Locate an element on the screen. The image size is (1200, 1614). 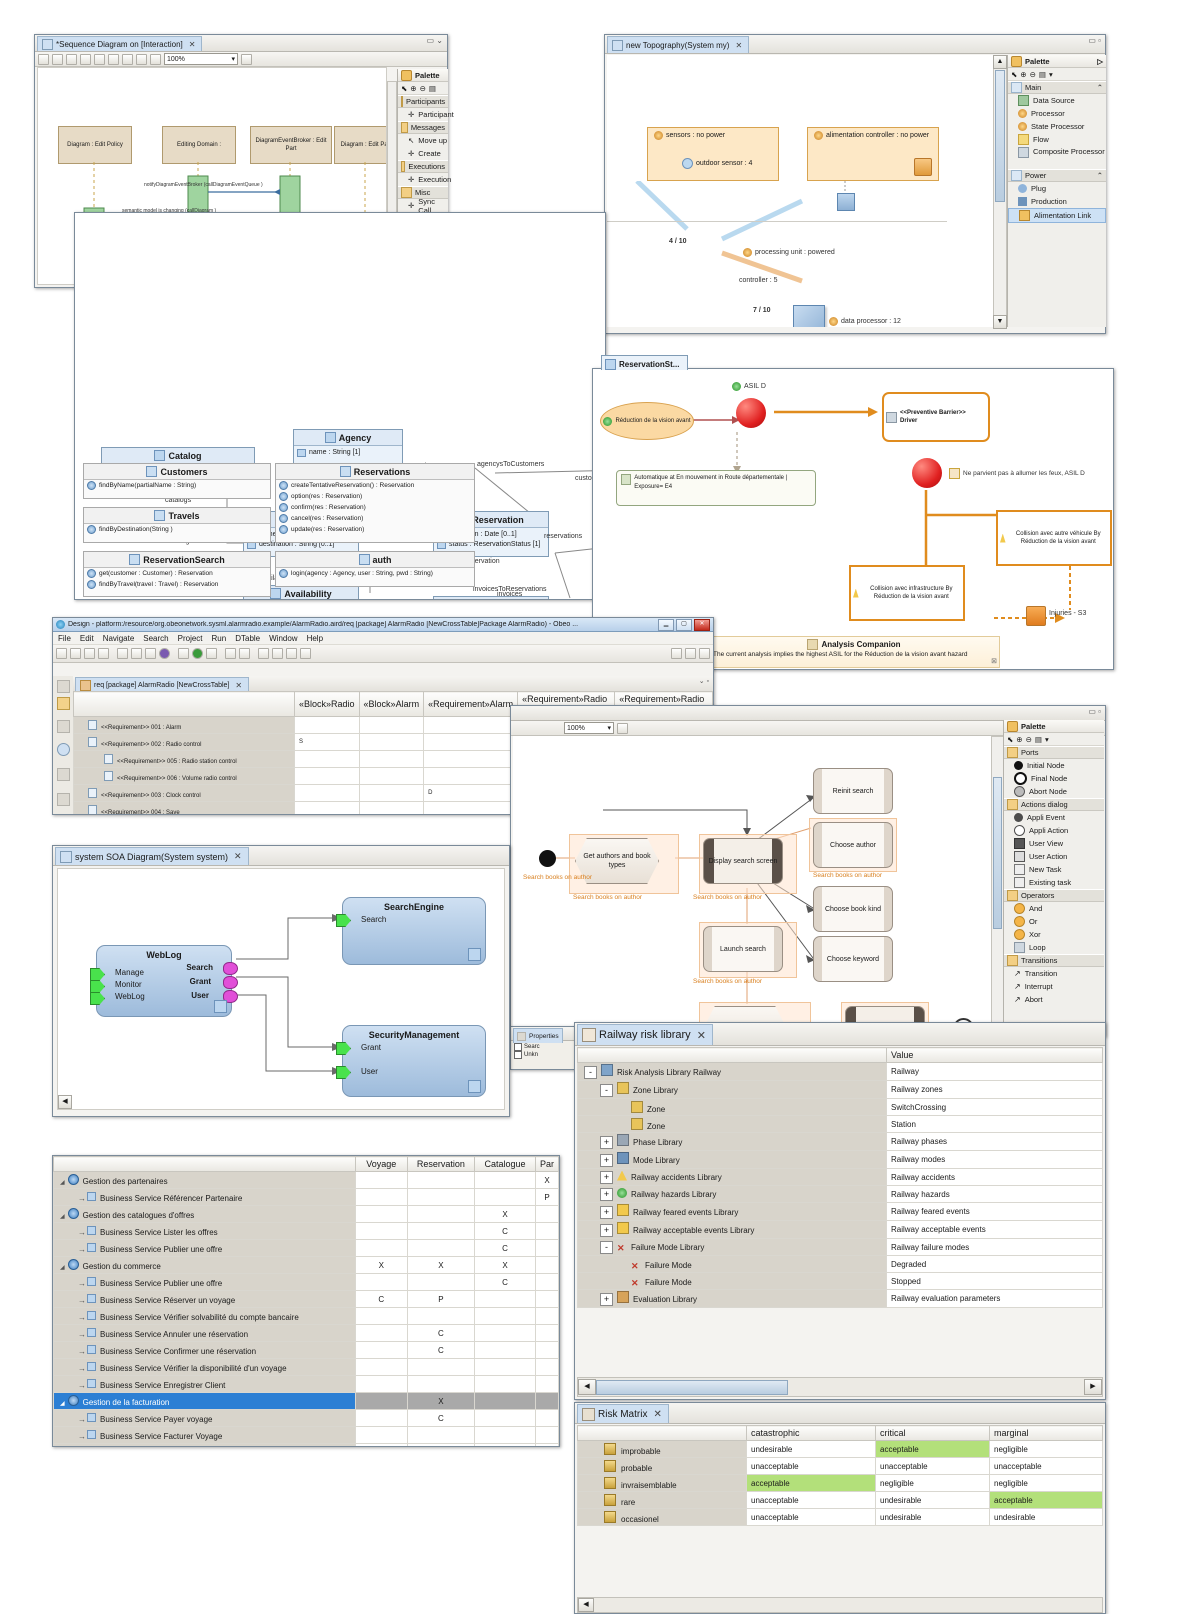
alarmradio-fast-view-bar is located at coordinates (63, 745).